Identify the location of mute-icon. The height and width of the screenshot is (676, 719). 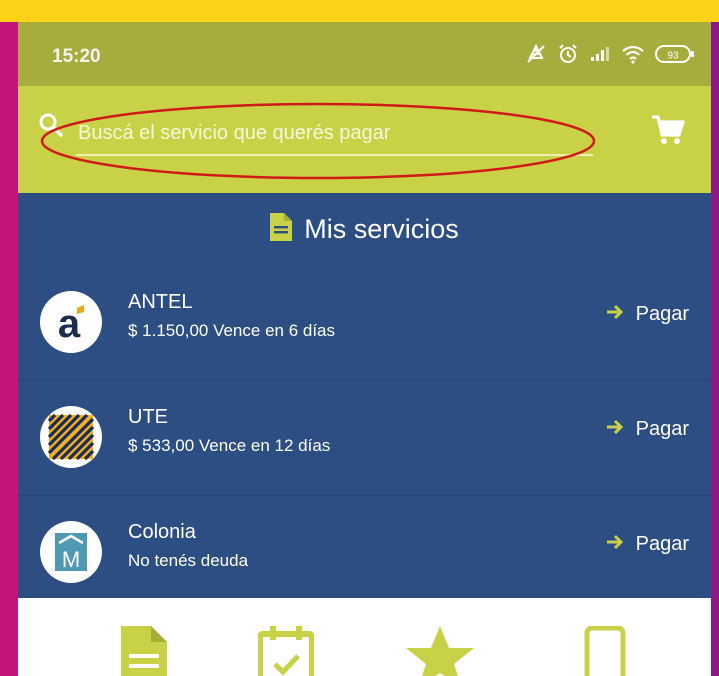
(536, 56).